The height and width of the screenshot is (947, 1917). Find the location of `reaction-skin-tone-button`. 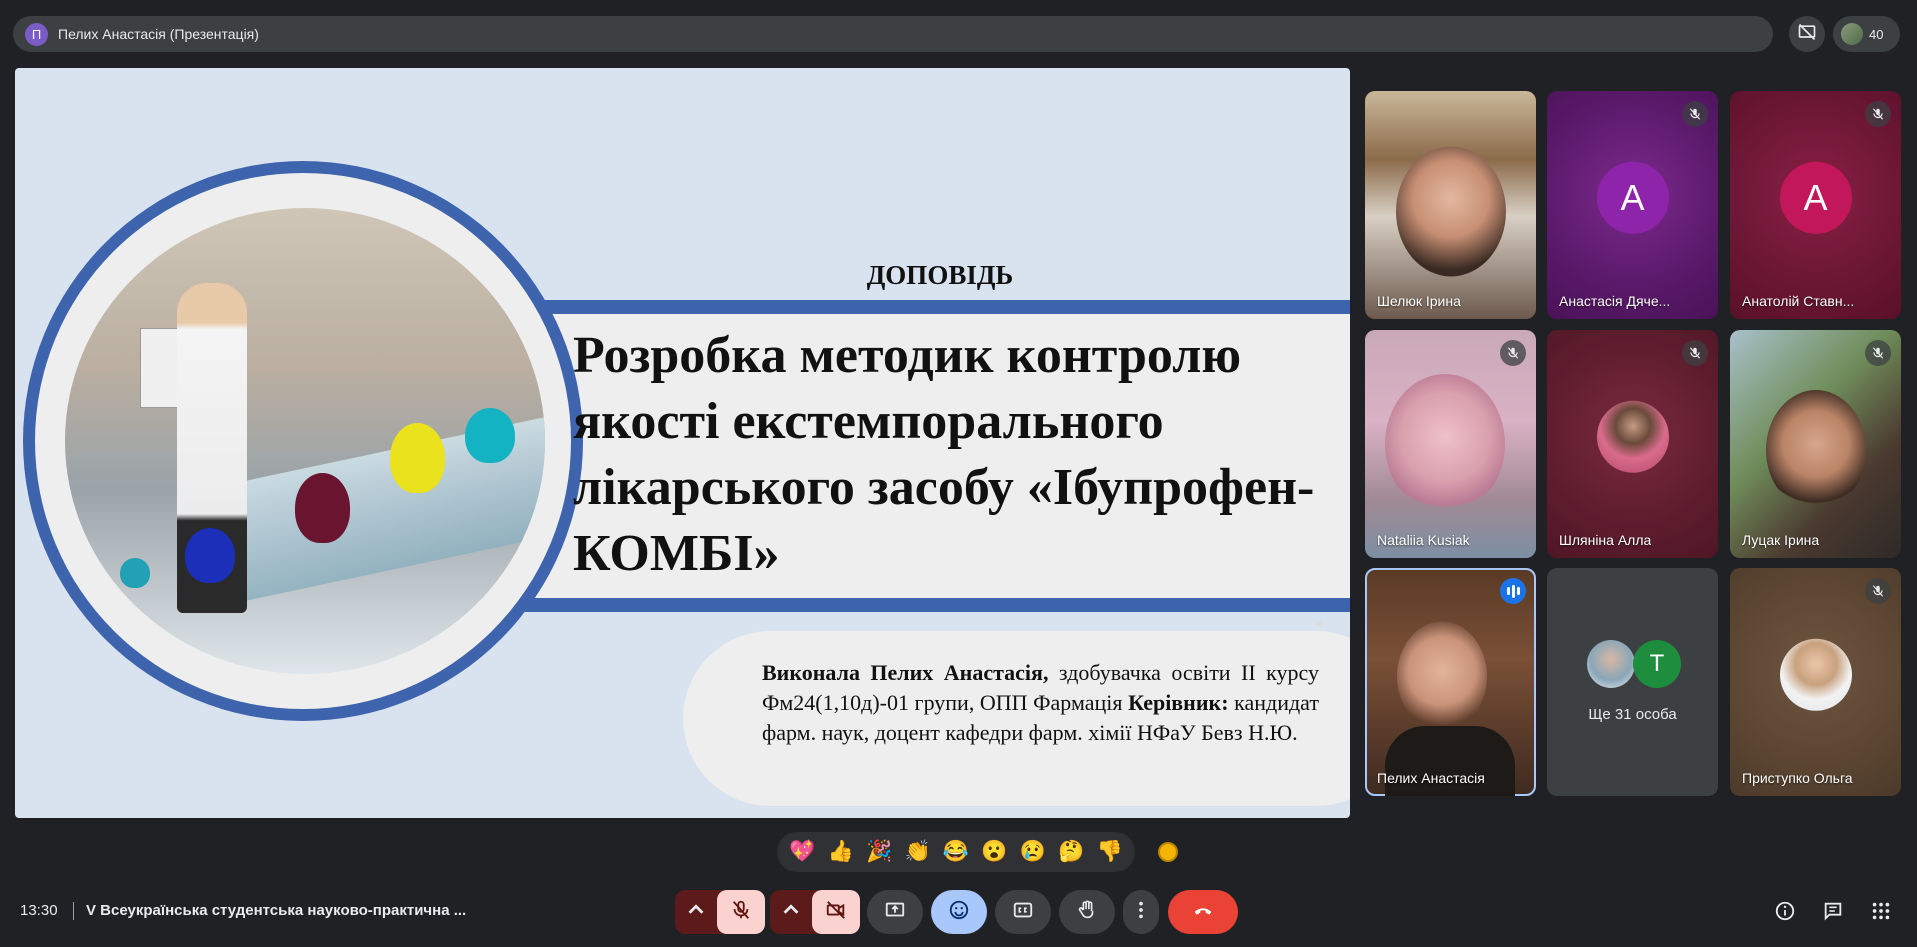

reaction-skin-tone-button is located at coordinates (1168, 852).